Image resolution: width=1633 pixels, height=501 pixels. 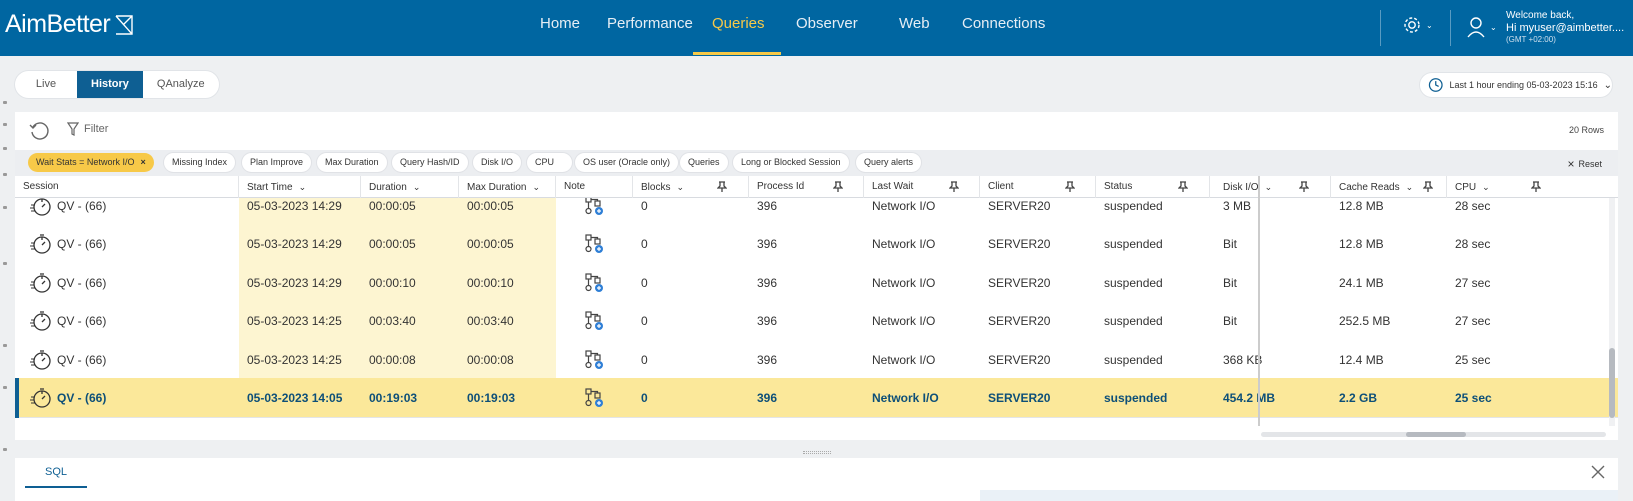 I want to click on col-note: Note, so click(x=594, y=187).